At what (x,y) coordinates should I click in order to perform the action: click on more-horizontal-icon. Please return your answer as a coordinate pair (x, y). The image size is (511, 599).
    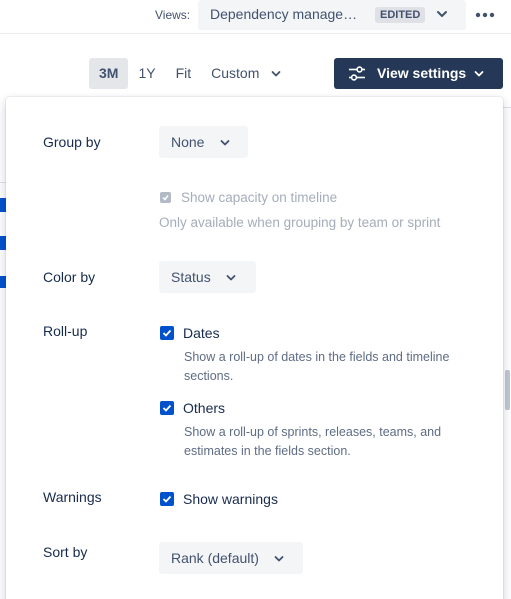
    Looking at the image, I should click on (485, 15).